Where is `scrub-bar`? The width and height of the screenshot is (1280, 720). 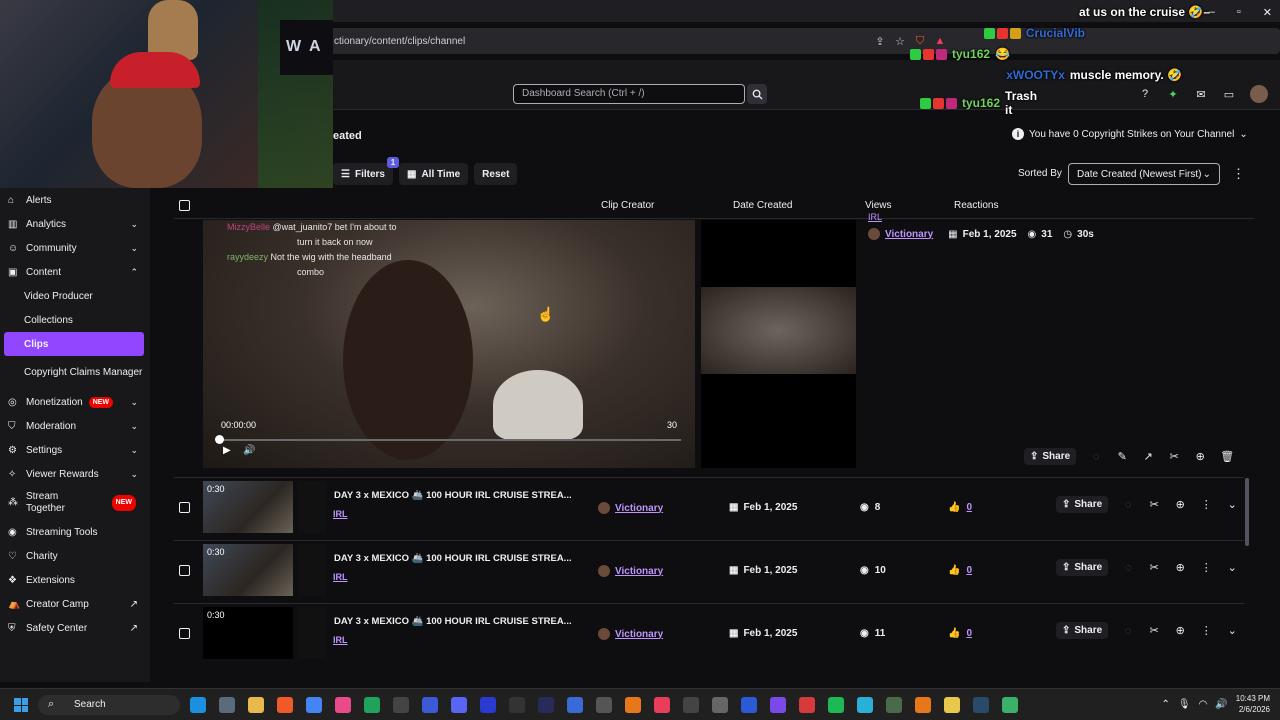
scrub-bar is located at coordinates (450, 440).